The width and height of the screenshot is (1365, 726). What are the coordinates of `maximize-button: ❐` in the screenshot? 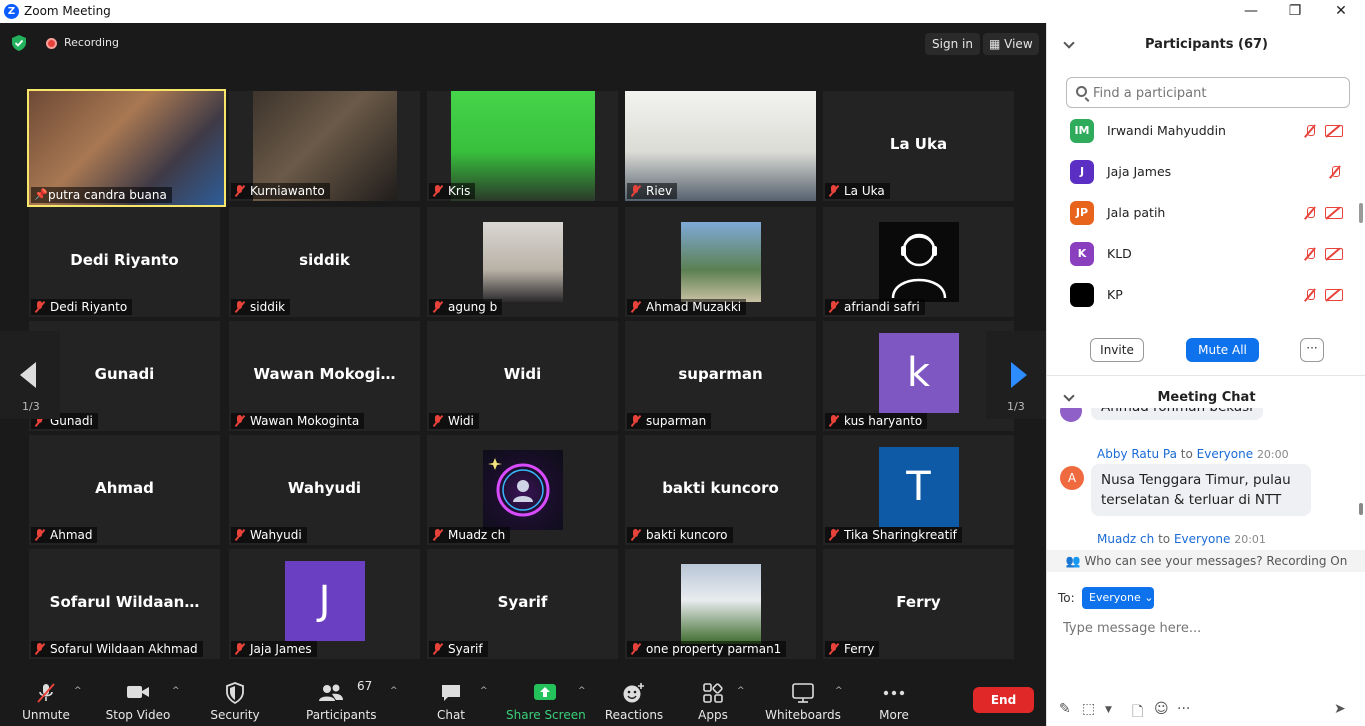 It's located at (1295, 11).